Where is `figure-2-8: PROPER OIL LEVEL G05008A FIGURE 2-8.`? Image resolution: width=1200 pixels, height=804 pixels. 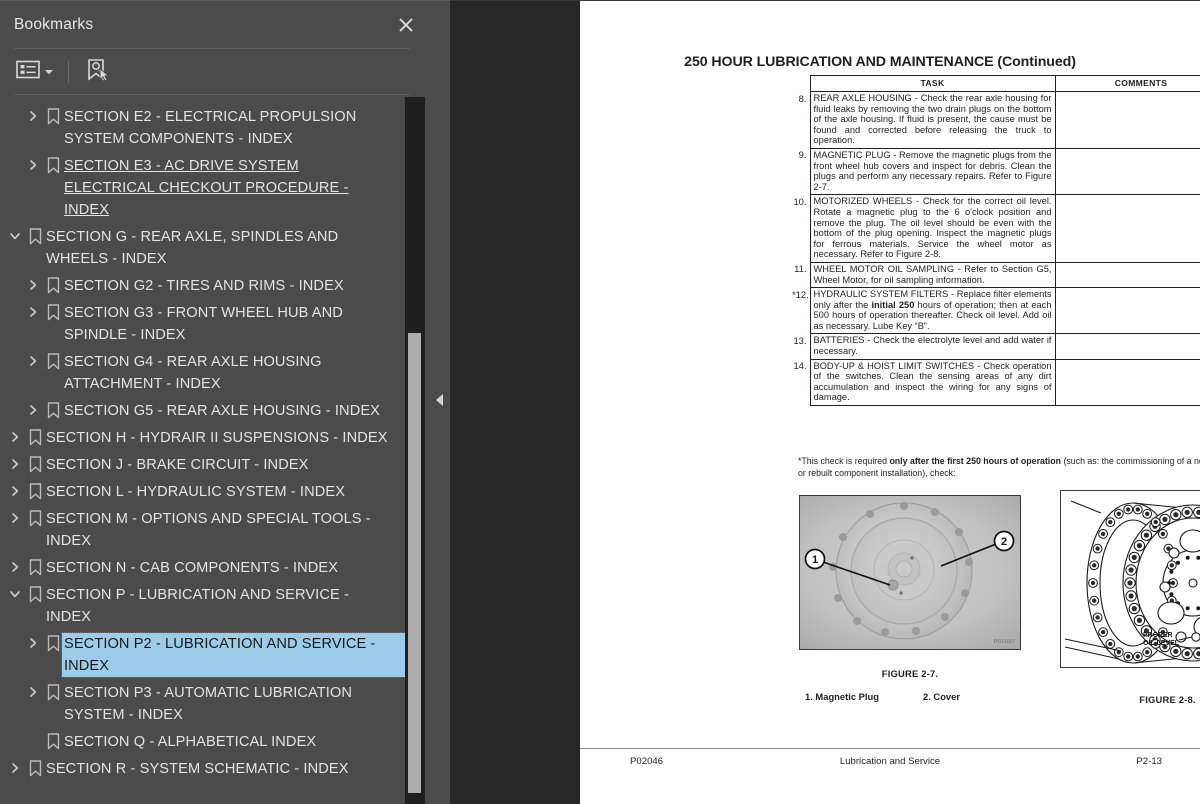
figure-2-8: PROPER OIL LEVEL G05008A FIGURE 2-8. is located at coordinates (1130, 597).